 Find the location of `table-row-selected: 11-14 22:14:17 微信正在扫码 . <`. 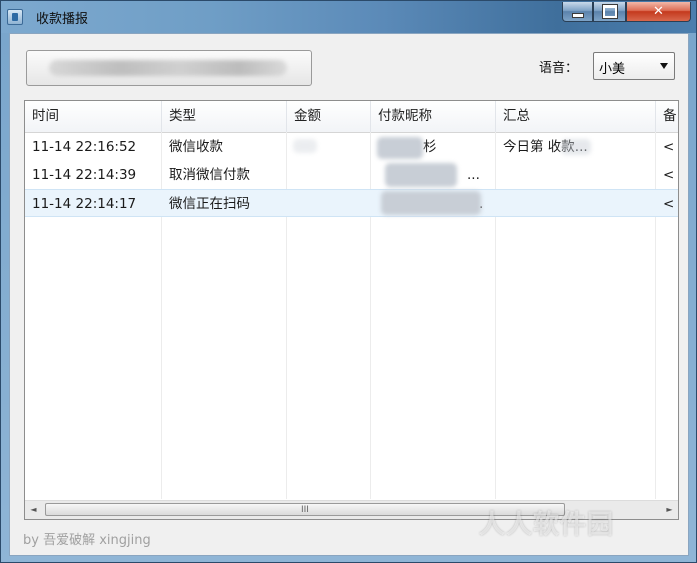

table-row-selected: 11-14 22:14:17 微信正在扫码 . < is located at coordinates (351, 203).